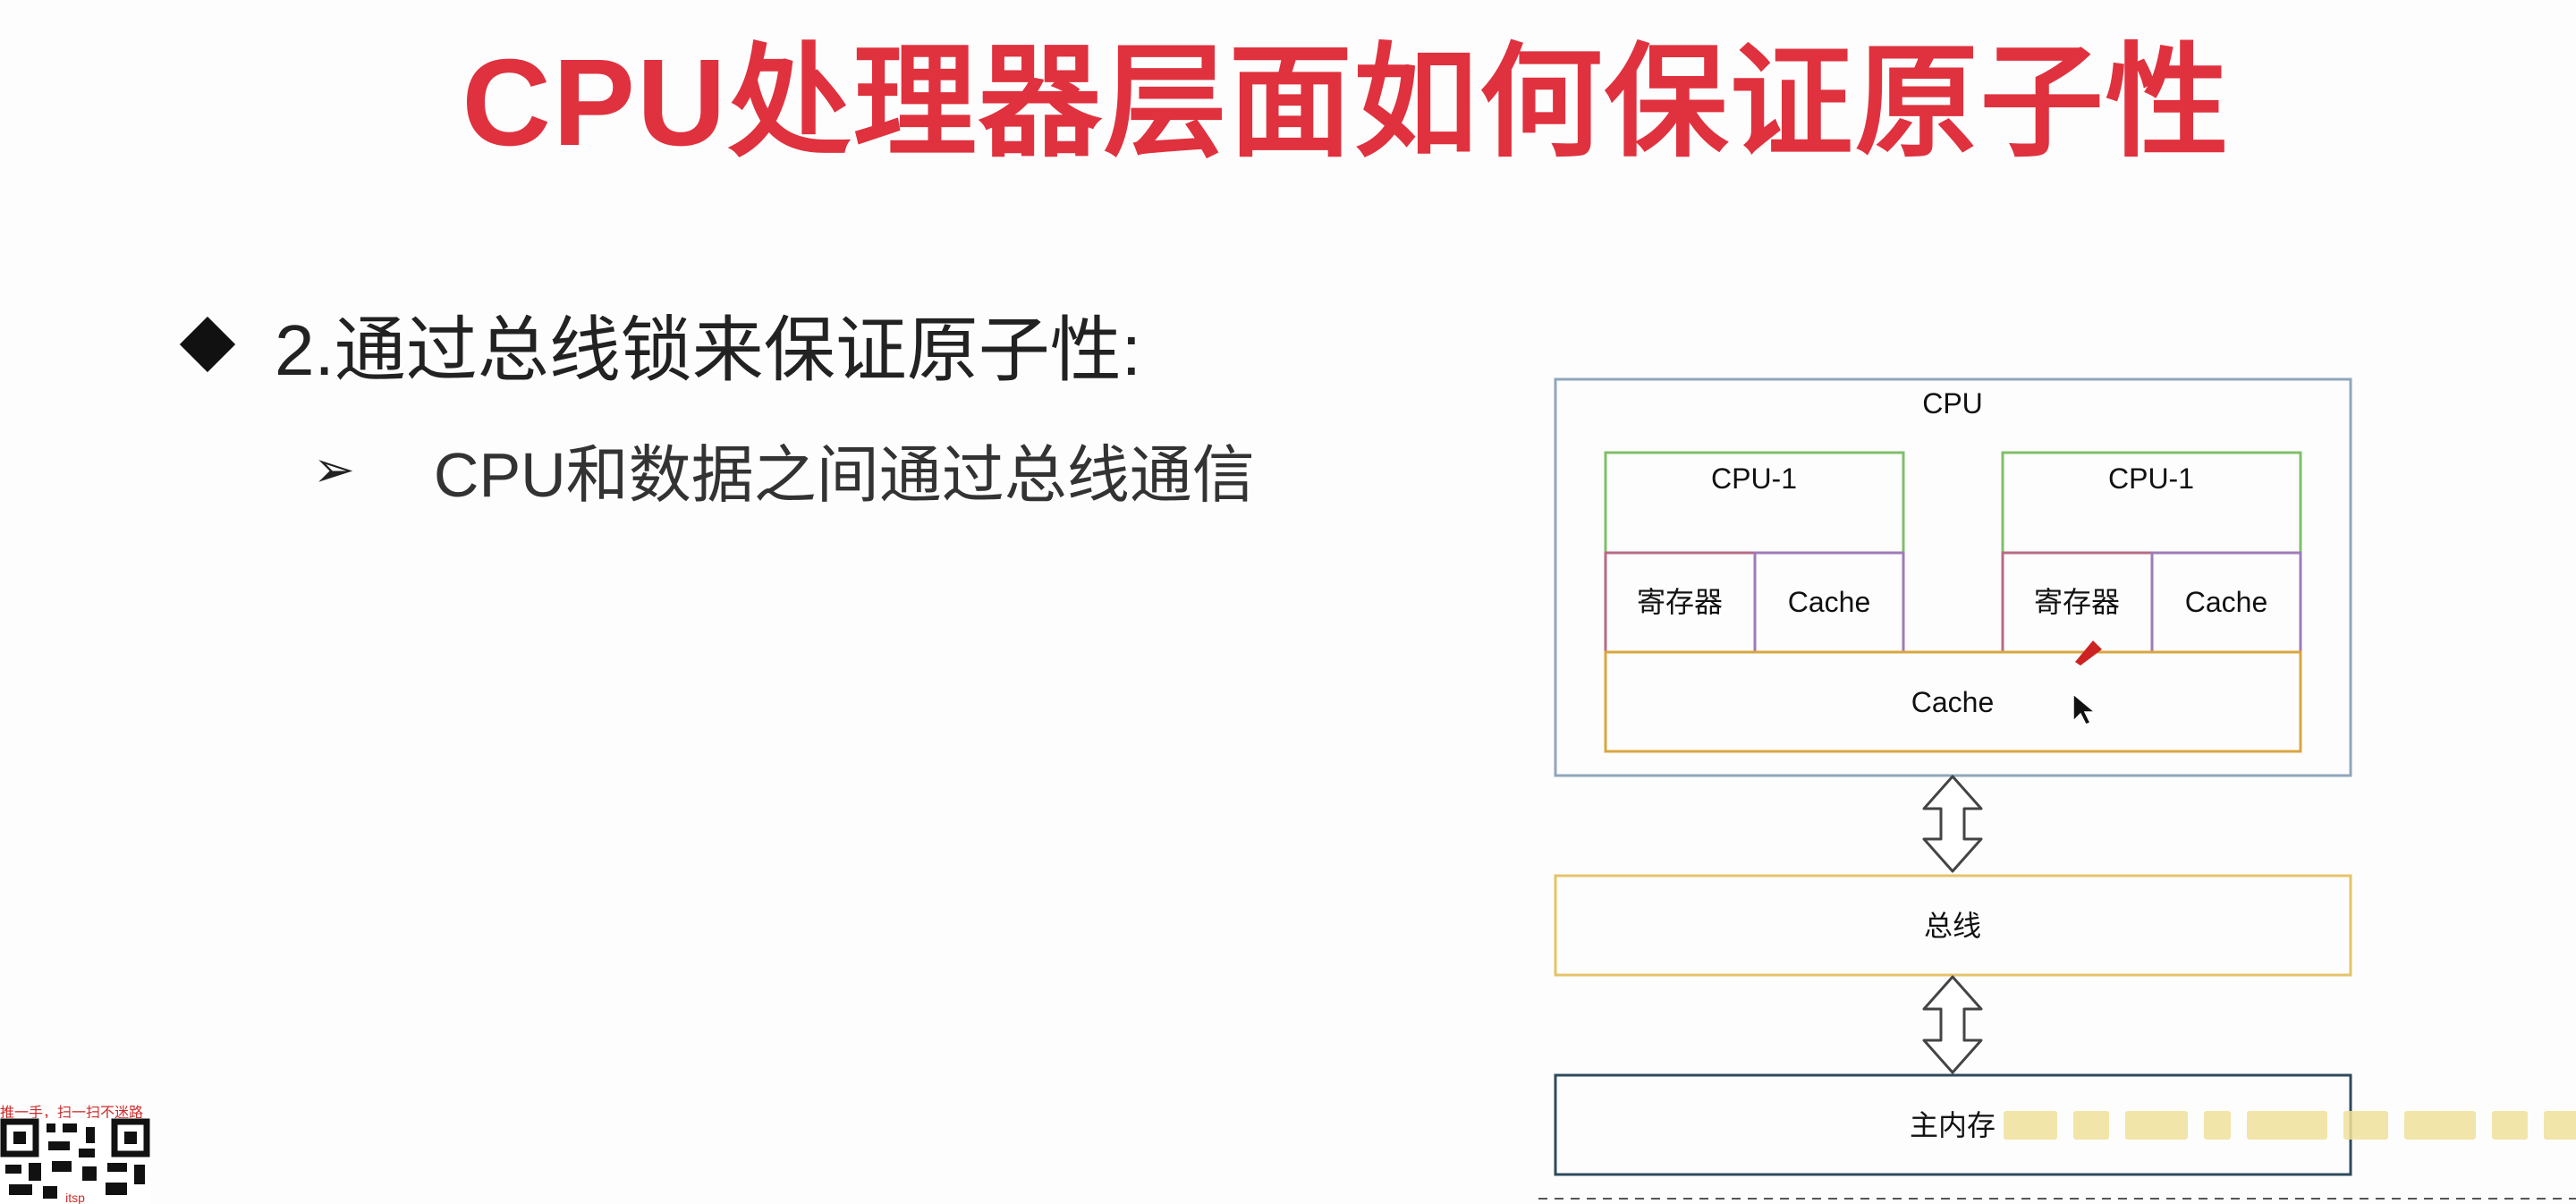  I want to click on core-1-label: CPU-1, so click(1754, 479).